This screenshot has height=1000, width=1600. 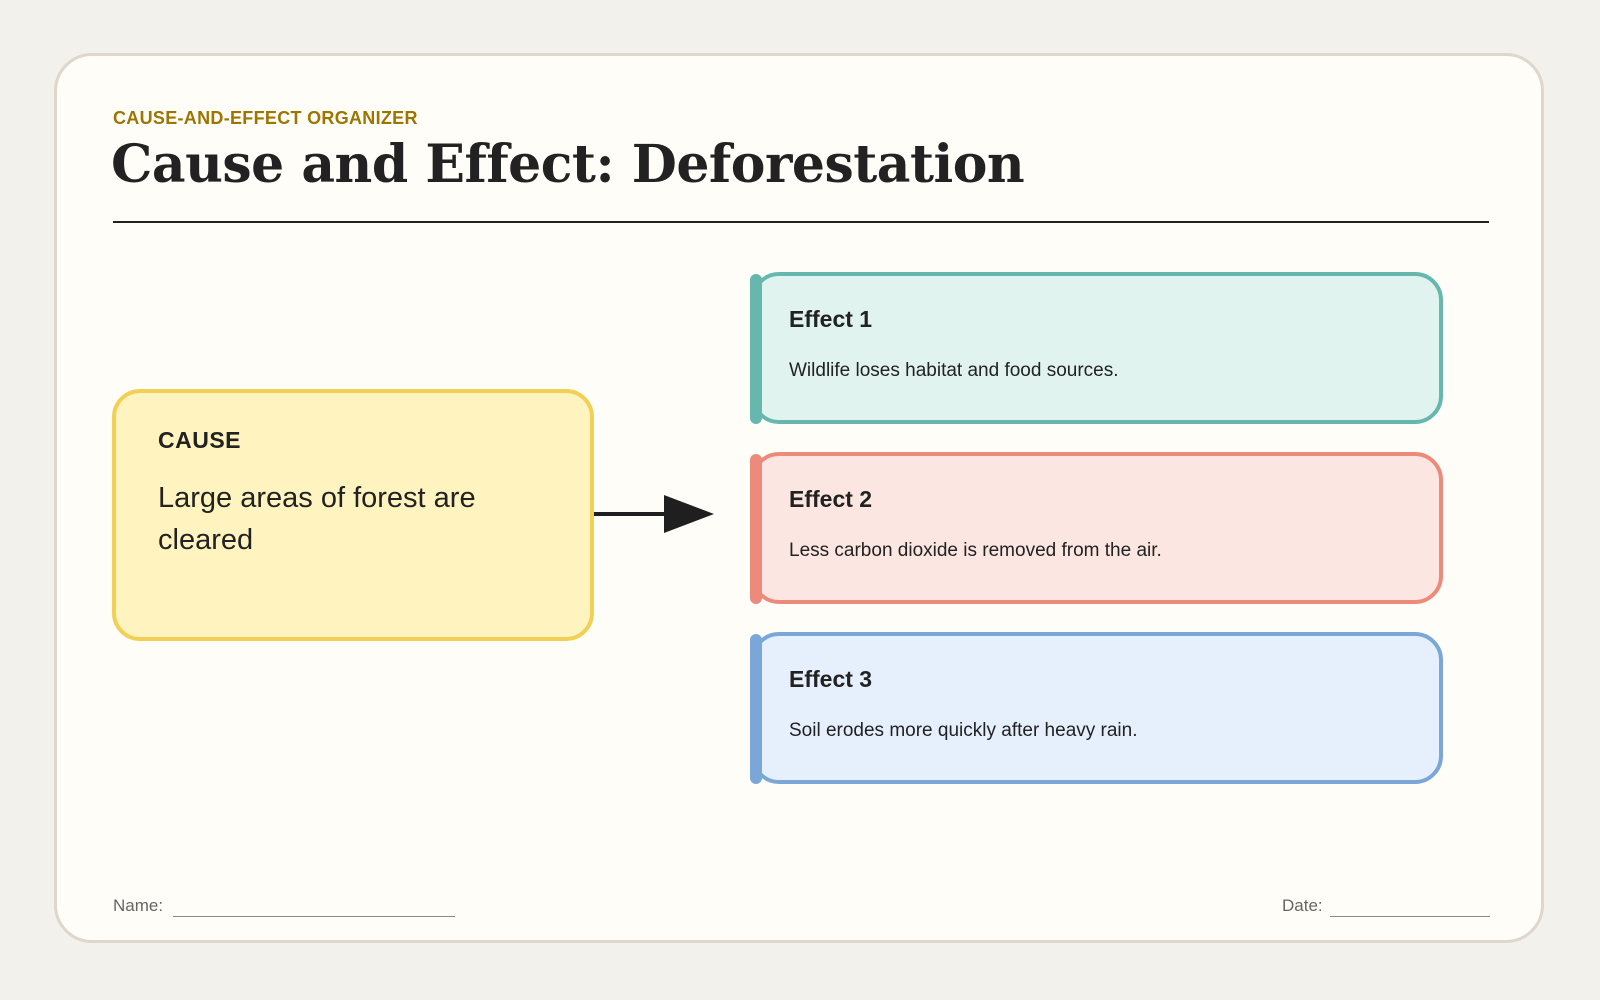 What do you see at coordinates (1302, 905) in the screenshot?
I see `date-label: Date:` at bounding box center [1302, 905].